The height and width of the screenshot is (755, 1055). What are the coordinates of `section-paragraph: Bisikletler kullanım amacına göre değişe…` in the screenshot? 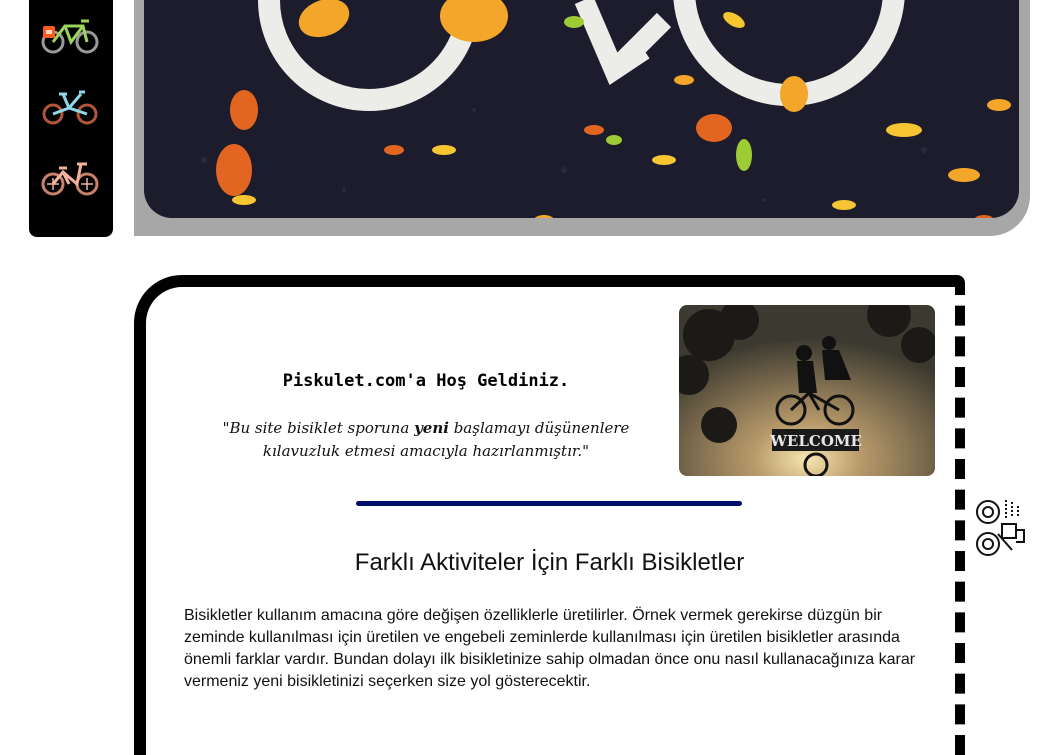 It's located at (550, 648).